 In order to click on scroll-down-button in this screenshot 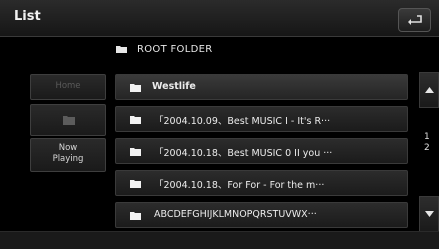, I will do `click(429, 214)`.